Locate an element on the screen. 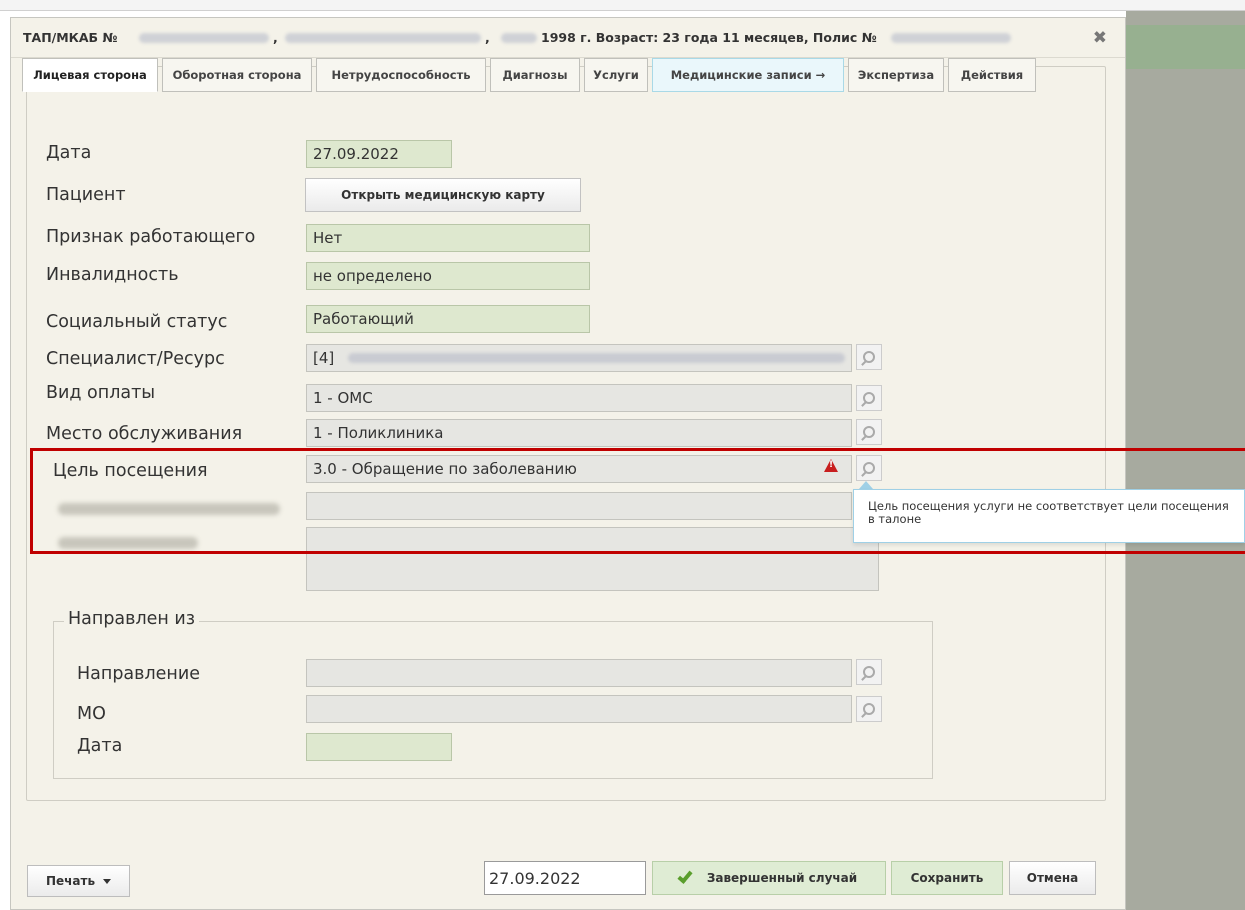  tab-disability: Нетрудоспособность is located at coordinates (401, 75).